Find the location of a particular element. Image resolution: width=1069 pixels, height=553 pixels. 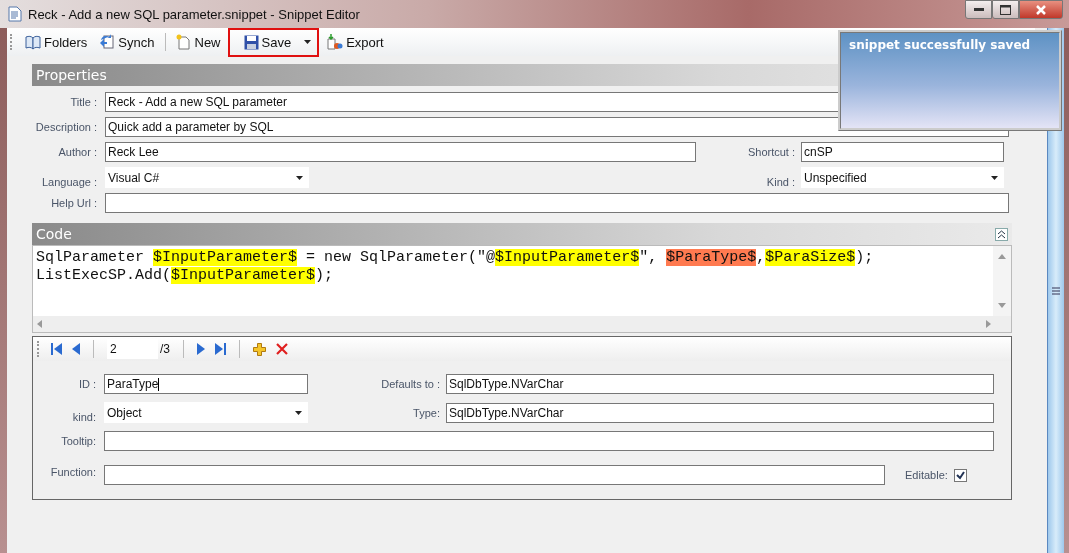

field-label: Function: is located at coordinates (72, 472).